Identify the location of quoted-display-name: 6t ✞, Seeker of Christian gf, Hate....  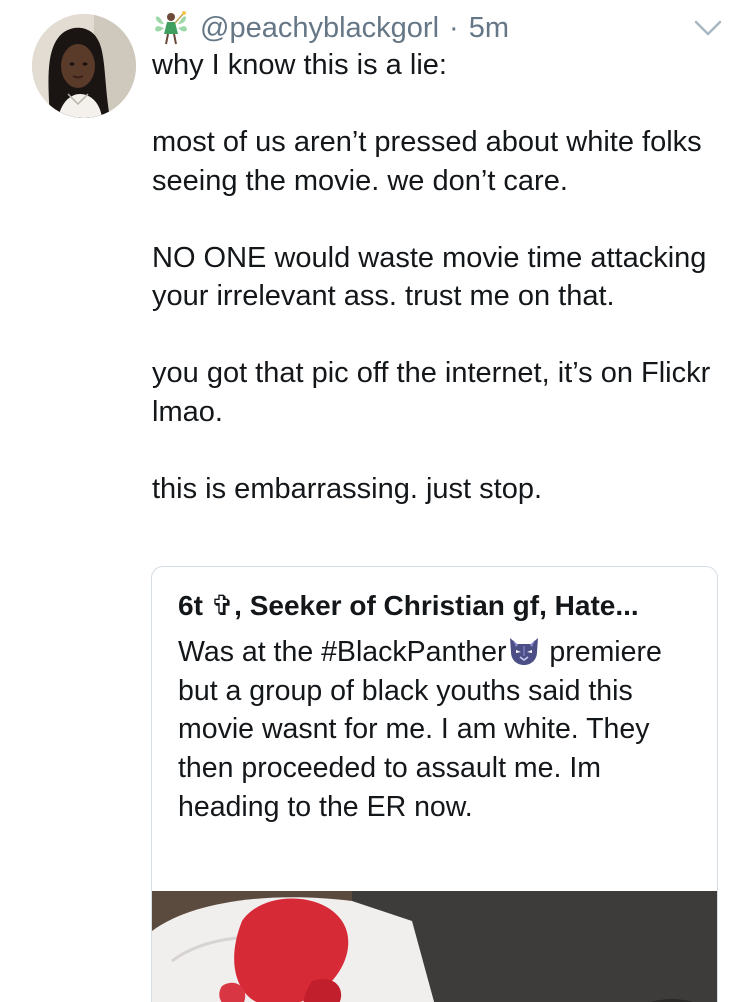
(408, 605).